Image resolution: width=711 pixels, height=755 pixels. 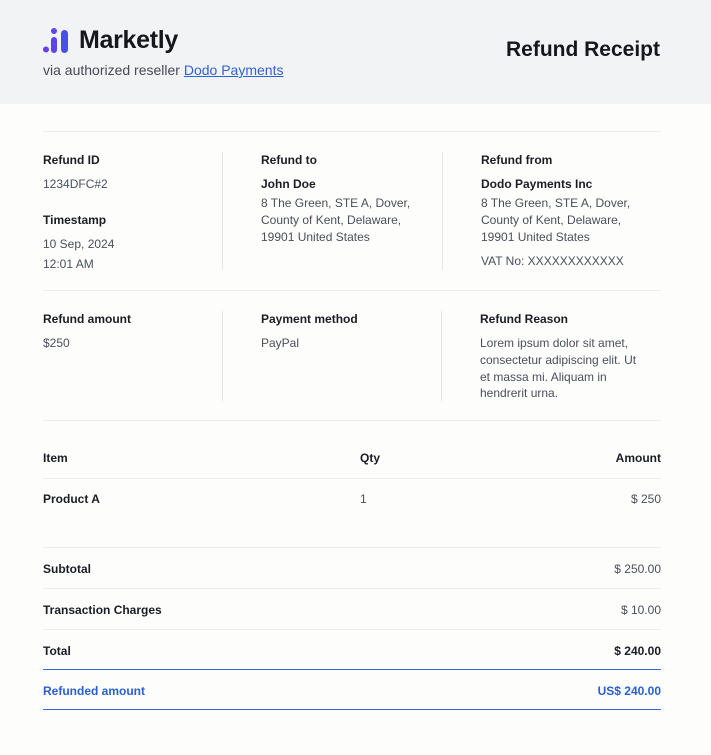 What do you see at coordinates (535, 237) in the screenshot?
I see `refund-from-address-3: 19901 United States` at bounding box center [535, 237].